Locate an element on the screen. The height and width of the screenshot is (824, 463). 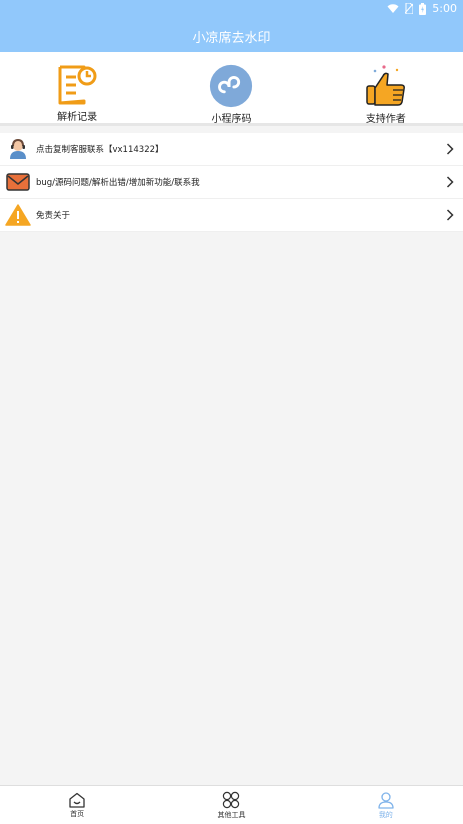
mini-program-code-button: 小程序码 is located at coordinates (231, 88).